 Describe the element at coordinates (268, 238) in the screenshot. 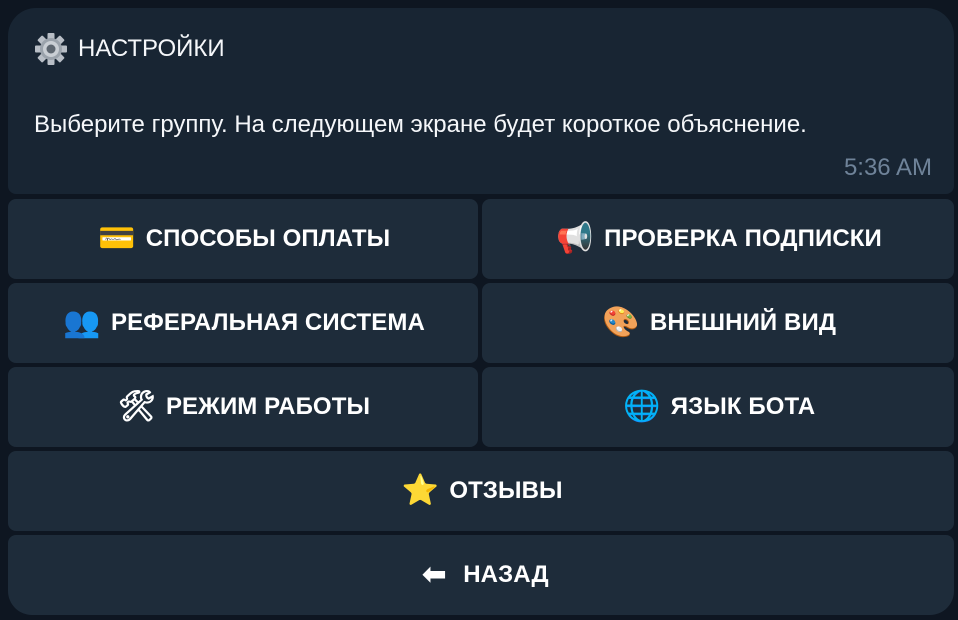

I see `button-label: СПОСОБЫ ОПЛАТЫ` at that location.